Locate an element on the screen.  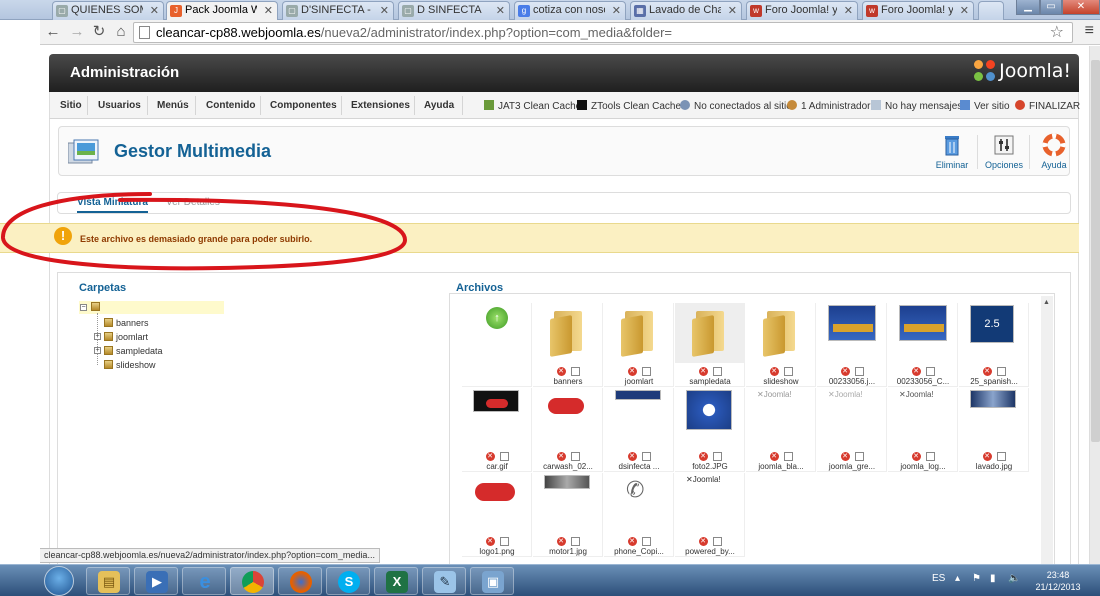
taskbar-clock: 23:48 21/12/2013 is located at coordinates (1058, 581).